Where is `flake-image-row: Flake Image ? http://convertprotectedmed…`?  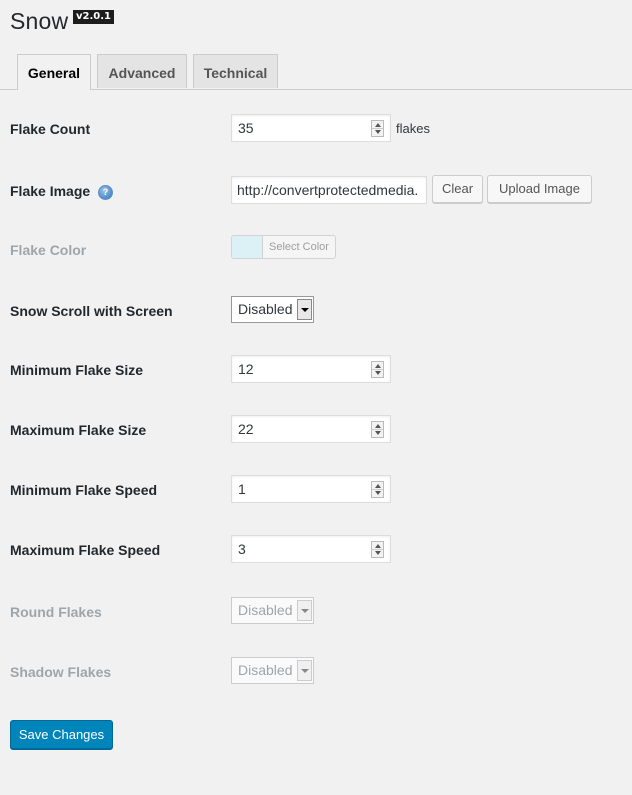
flake-image-row: Flake Image ? http://convertprotectedmed… is located at coordinates (315, 190).